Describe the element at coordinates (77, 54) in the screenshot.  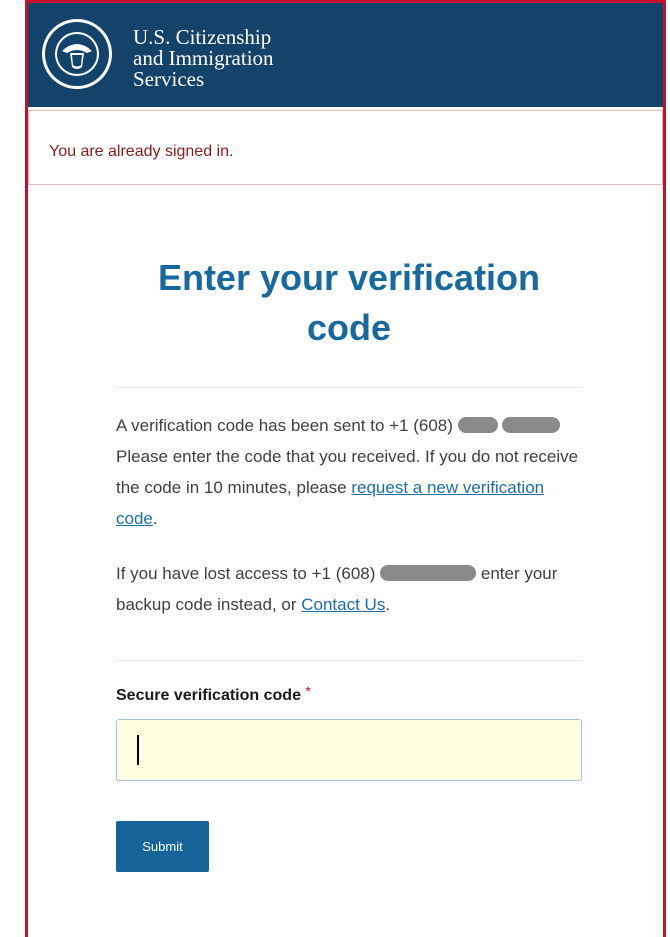
I see `dhs-seal-icon` at that location.